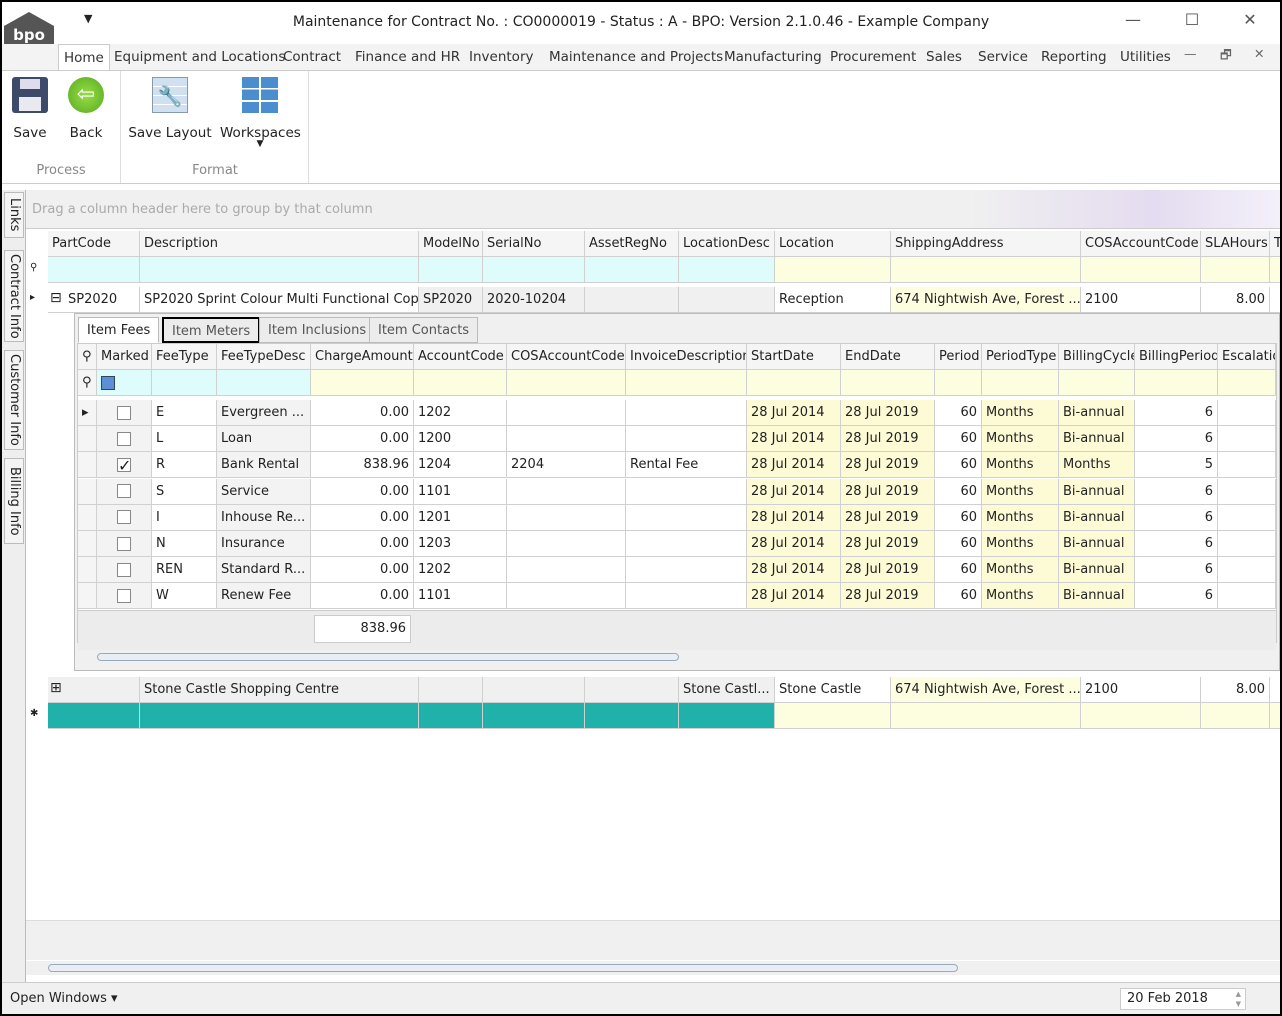 The image size is (1282, 1016). I want to click on column-header-period: Period, so click(958, 357).